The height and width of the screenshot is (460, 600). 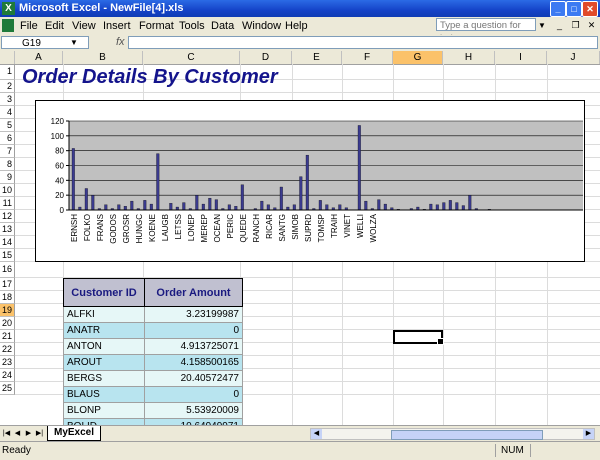 What do you see at coordinates (7, 229) in the screenshot?
I see `row-header-13: 13` at bounding box center [7, 229].